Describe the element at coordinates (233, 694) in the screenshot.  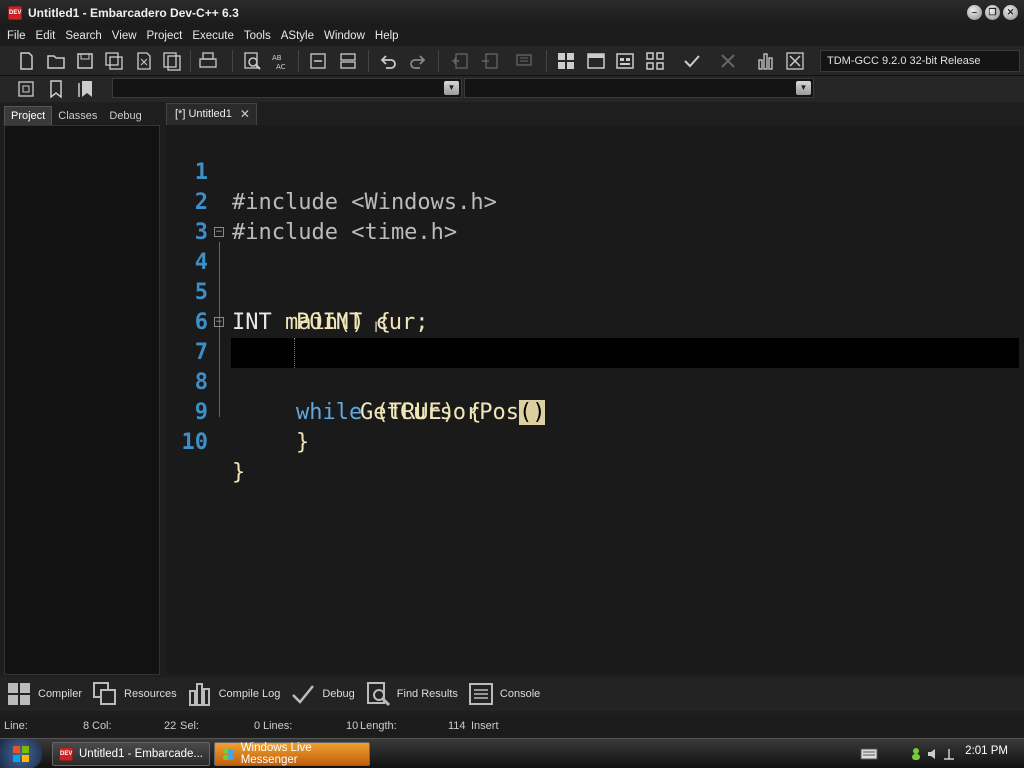
I see `tab-compile-log: Compile Log` at that location.